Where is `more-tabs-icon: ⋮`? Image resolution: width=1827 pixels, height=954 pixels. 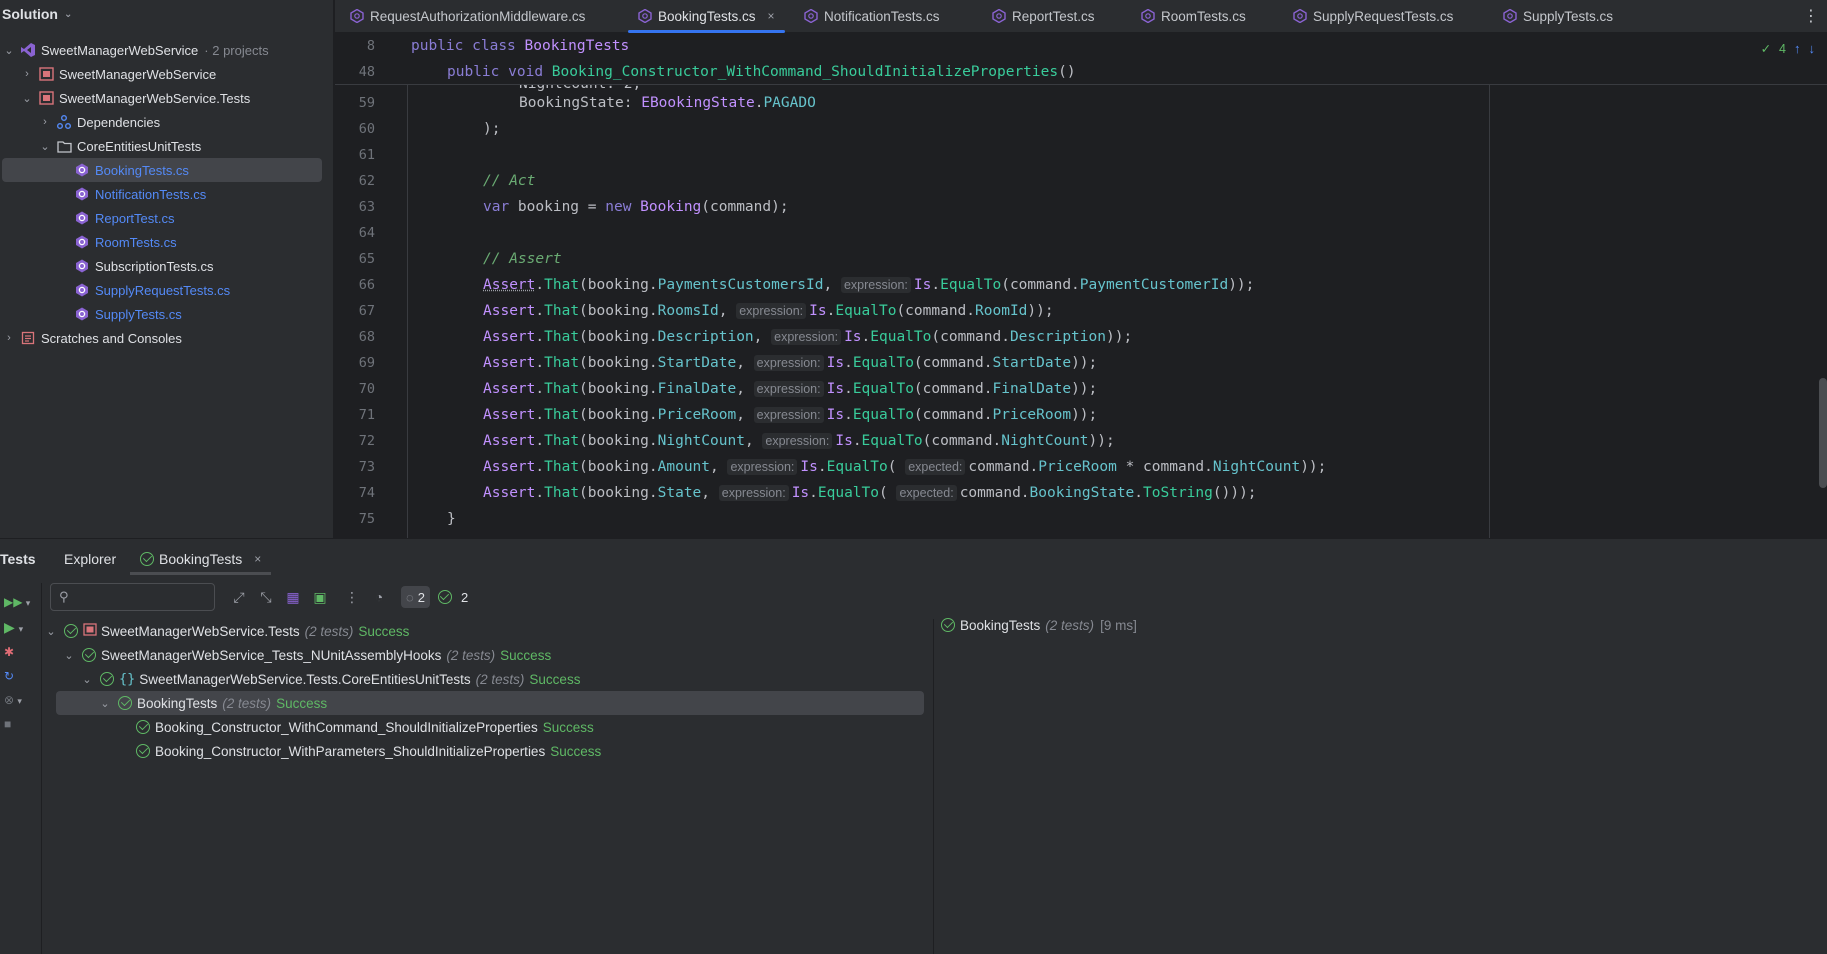 more-tabs-icon: ⋮ is located at coordinates (1811, 16).